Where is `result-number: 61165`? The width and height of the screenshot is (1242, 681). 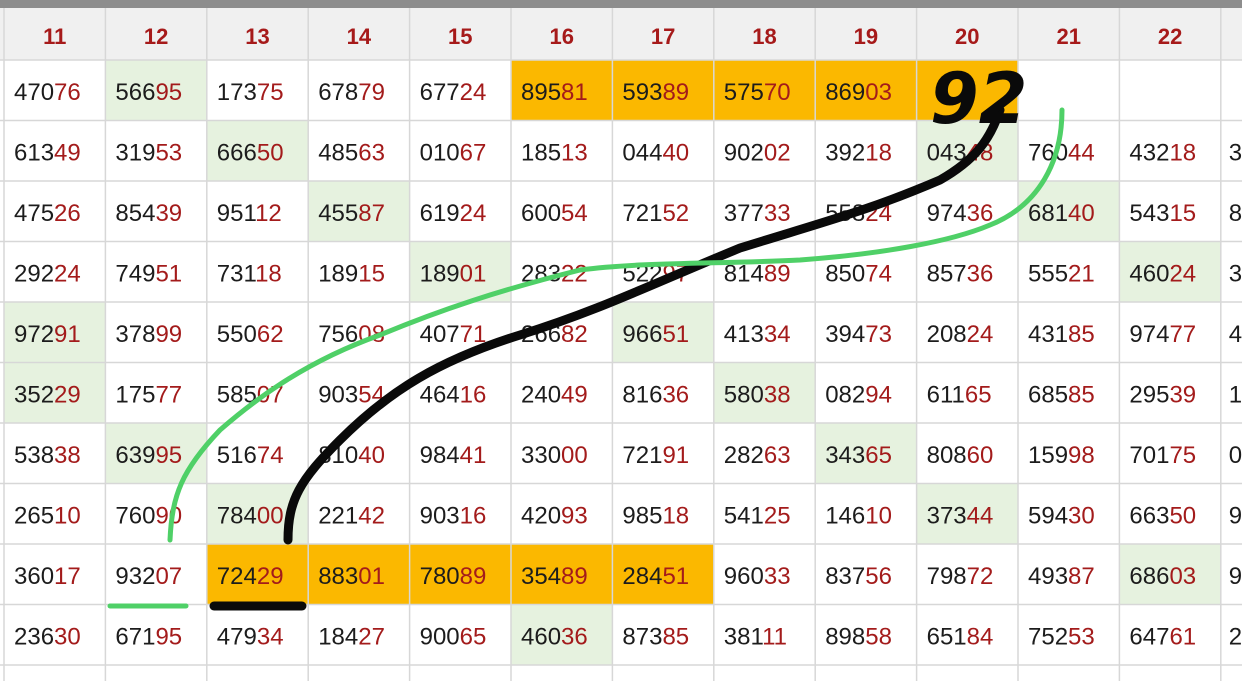
result-number: 61165 is located at coordinates (959, 395).